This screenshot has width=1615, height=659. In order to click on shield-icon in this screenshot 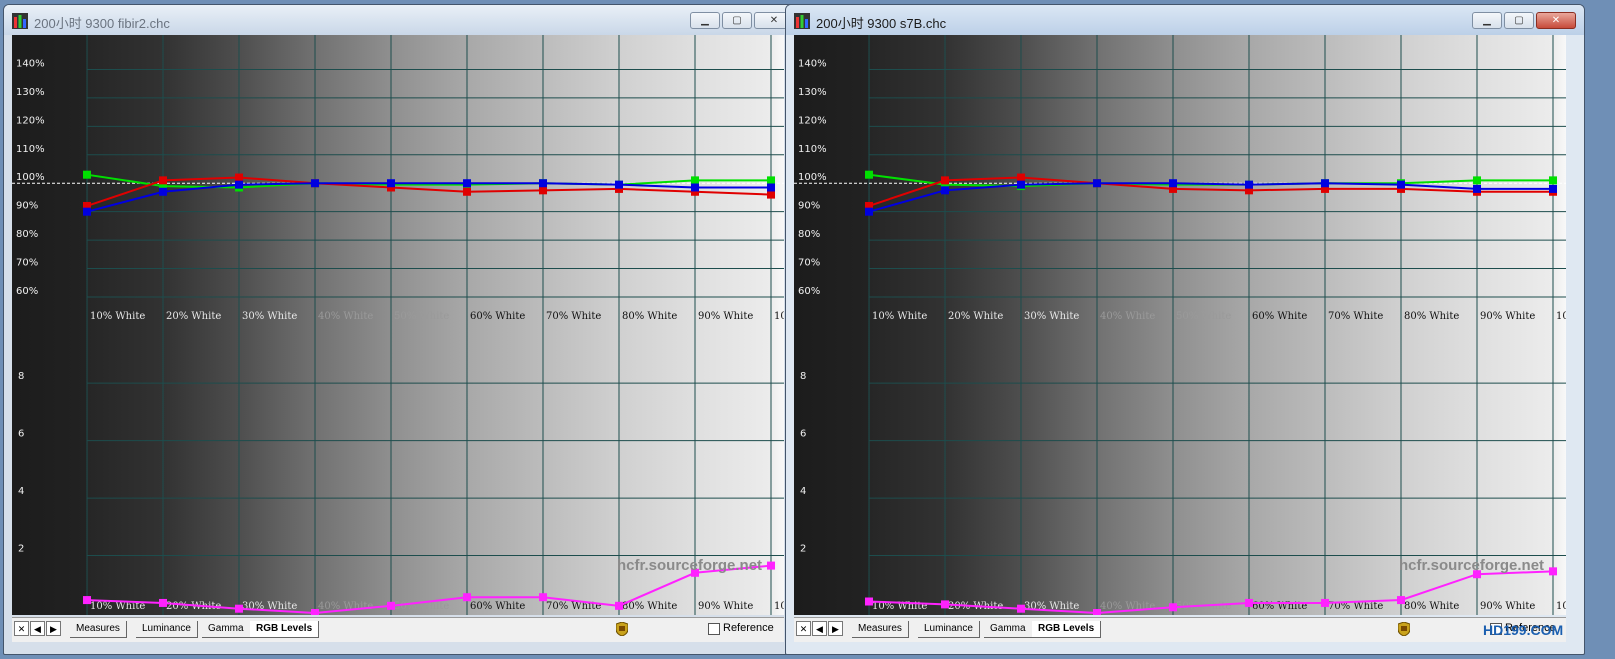, I will do `click(1404, 629)`.